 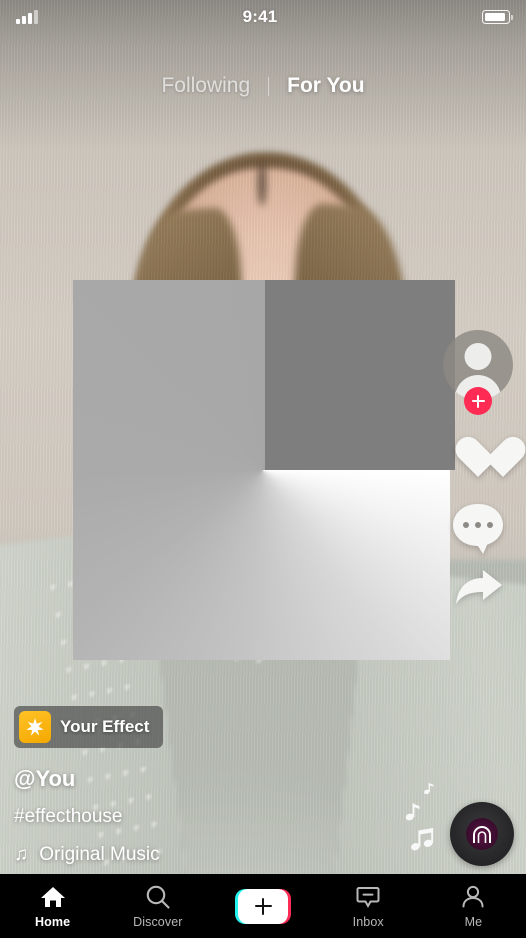 I want to click on nav-item-create, so click(x=262, y=906).